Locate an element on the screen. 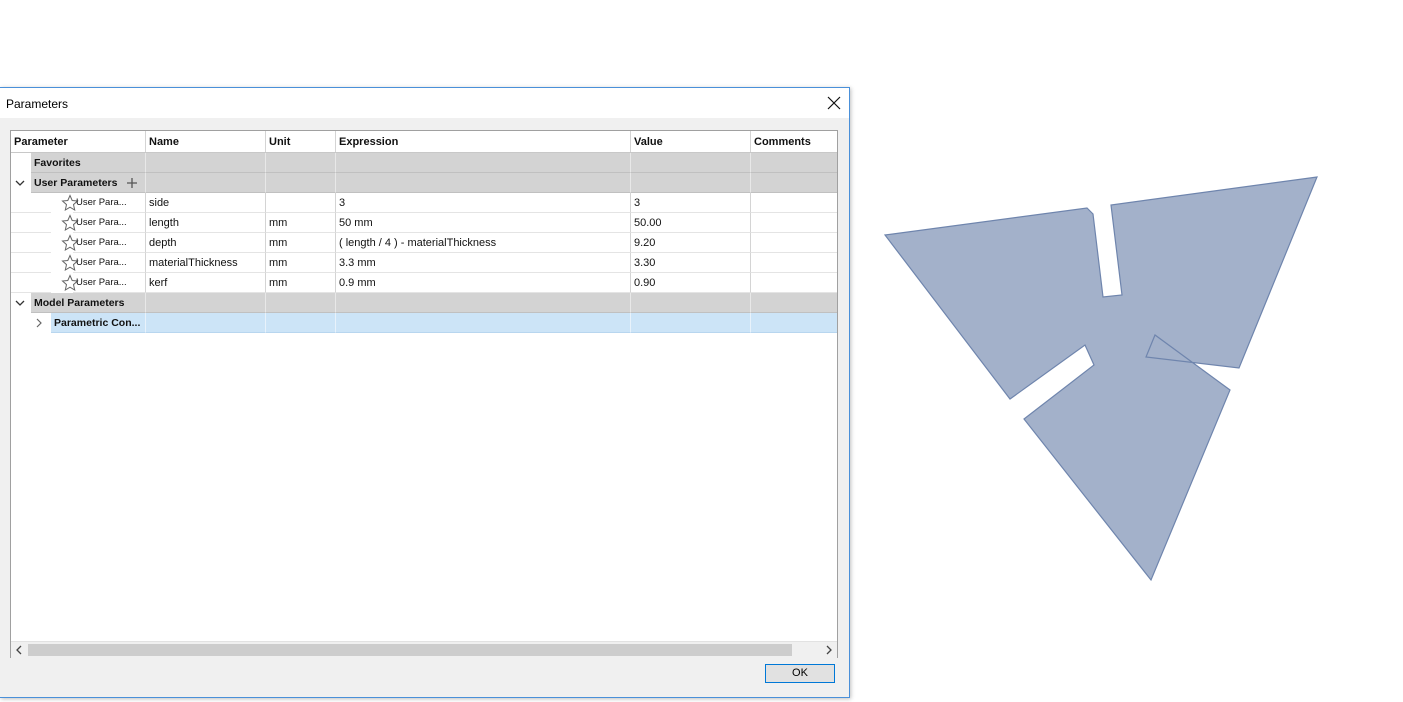 The image size is (1403, 702). value-cell: 3.30 is located at coordinates (691, 263).